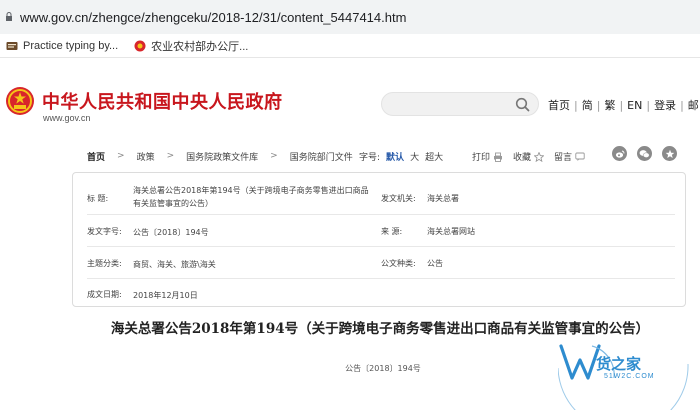 This screenshot has width=700, height=413. I want to click on nav-home: 首页, so click(559, 105).